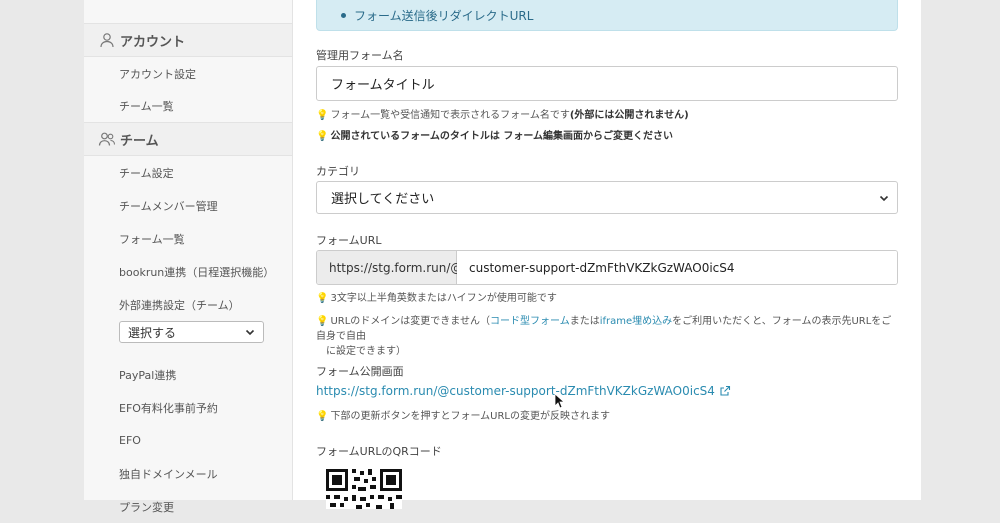 The height and width of the screenshot is (523, 1000). What do you see at coordinates (188, 304) in the screenshot?
I see `sidebar-item-external-integration: 外部連携設定（チーム）` at bounding box center [188, 304].